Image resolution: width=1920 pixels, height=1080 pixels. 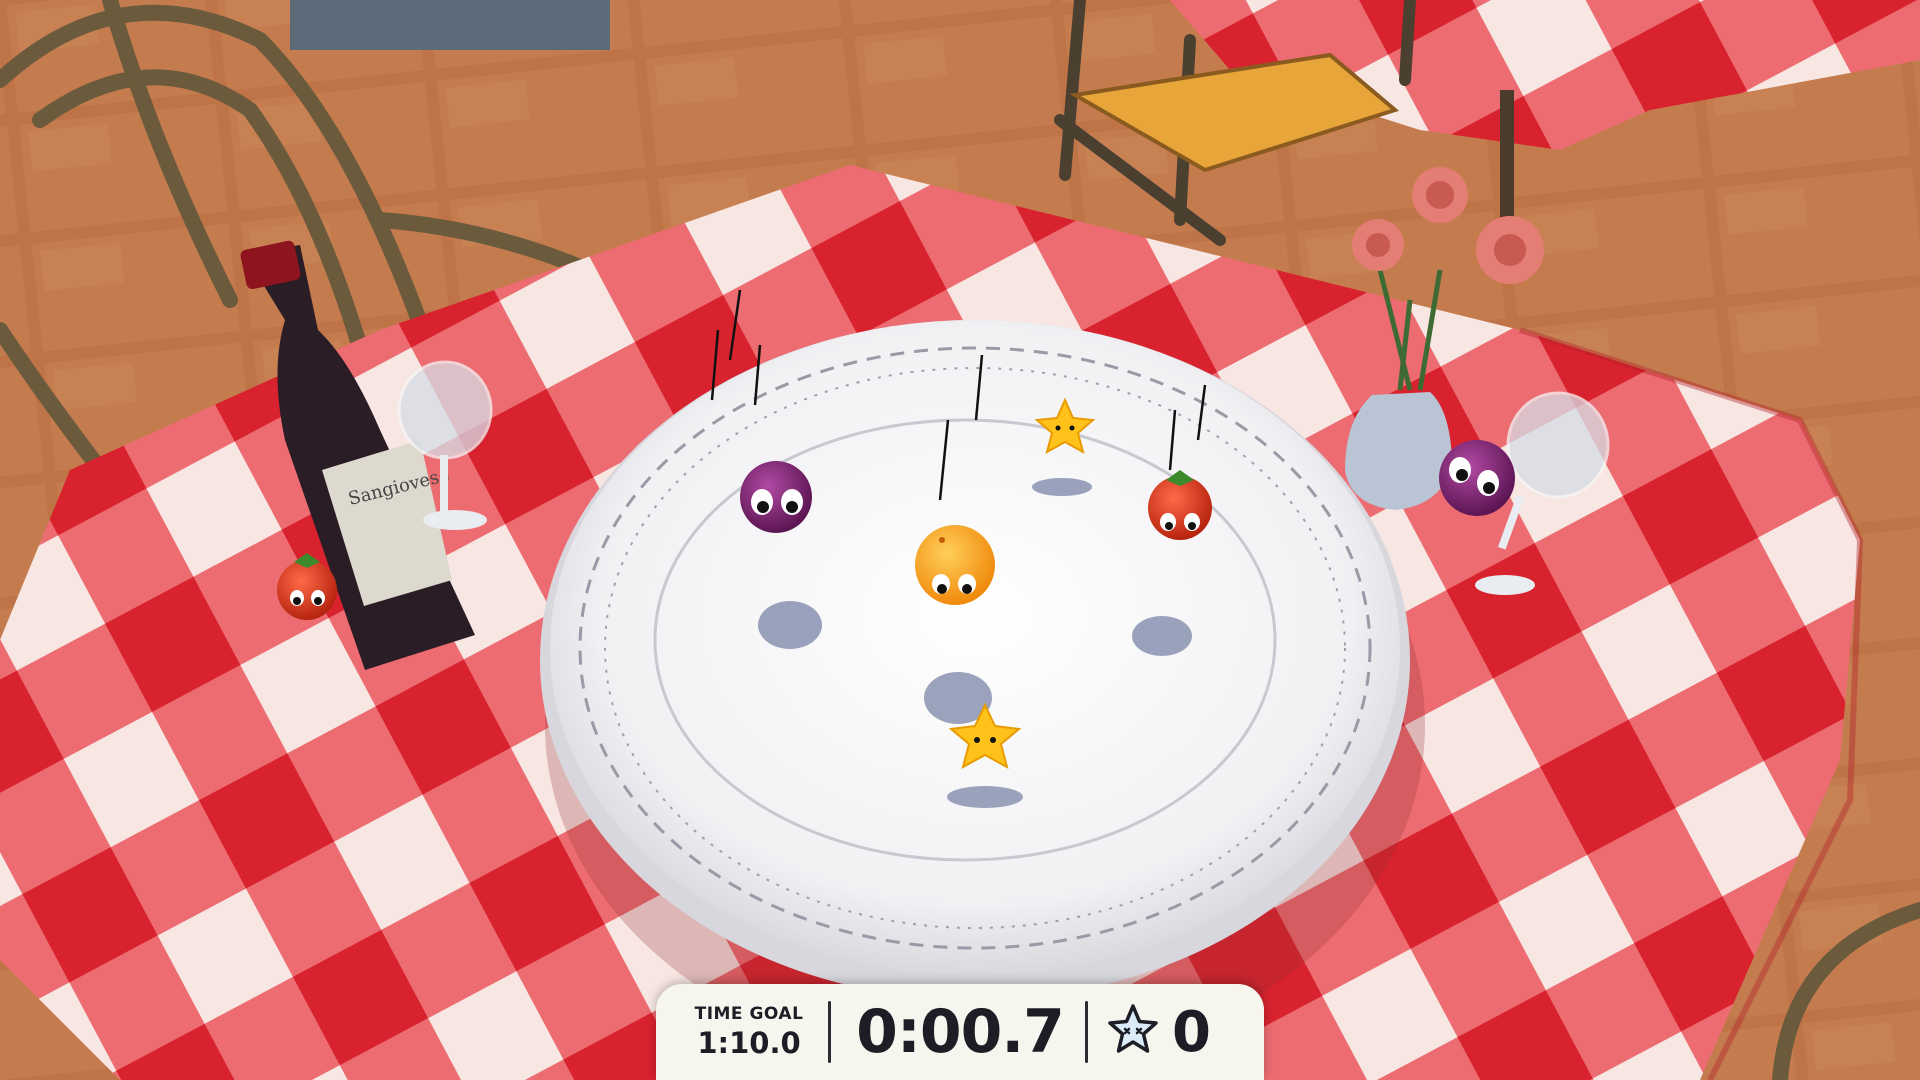 I want to click on background-table-leg, so click(x=1507, y=160).